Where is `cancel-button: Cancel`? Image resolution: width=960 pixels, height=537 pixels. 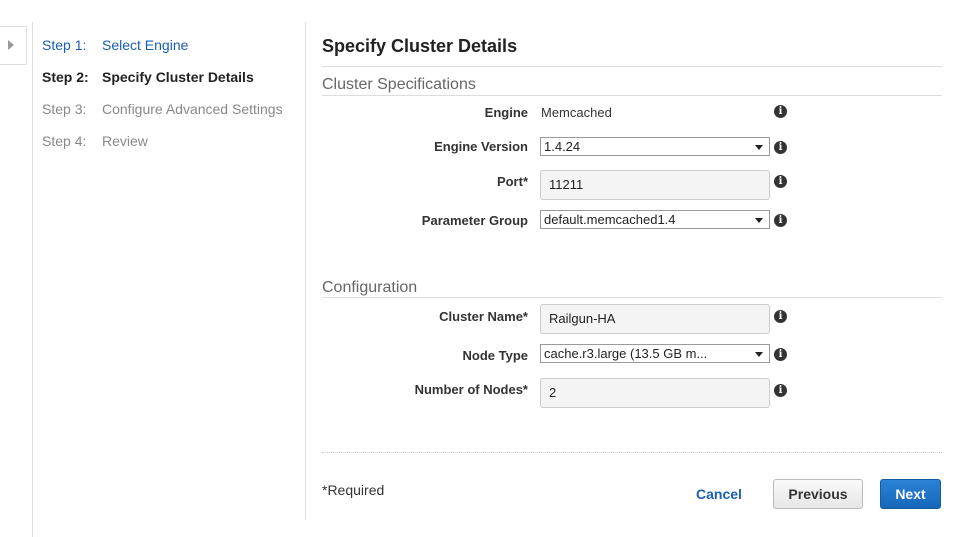 cancel-button: Cancel is located at coordinates (719, 494).